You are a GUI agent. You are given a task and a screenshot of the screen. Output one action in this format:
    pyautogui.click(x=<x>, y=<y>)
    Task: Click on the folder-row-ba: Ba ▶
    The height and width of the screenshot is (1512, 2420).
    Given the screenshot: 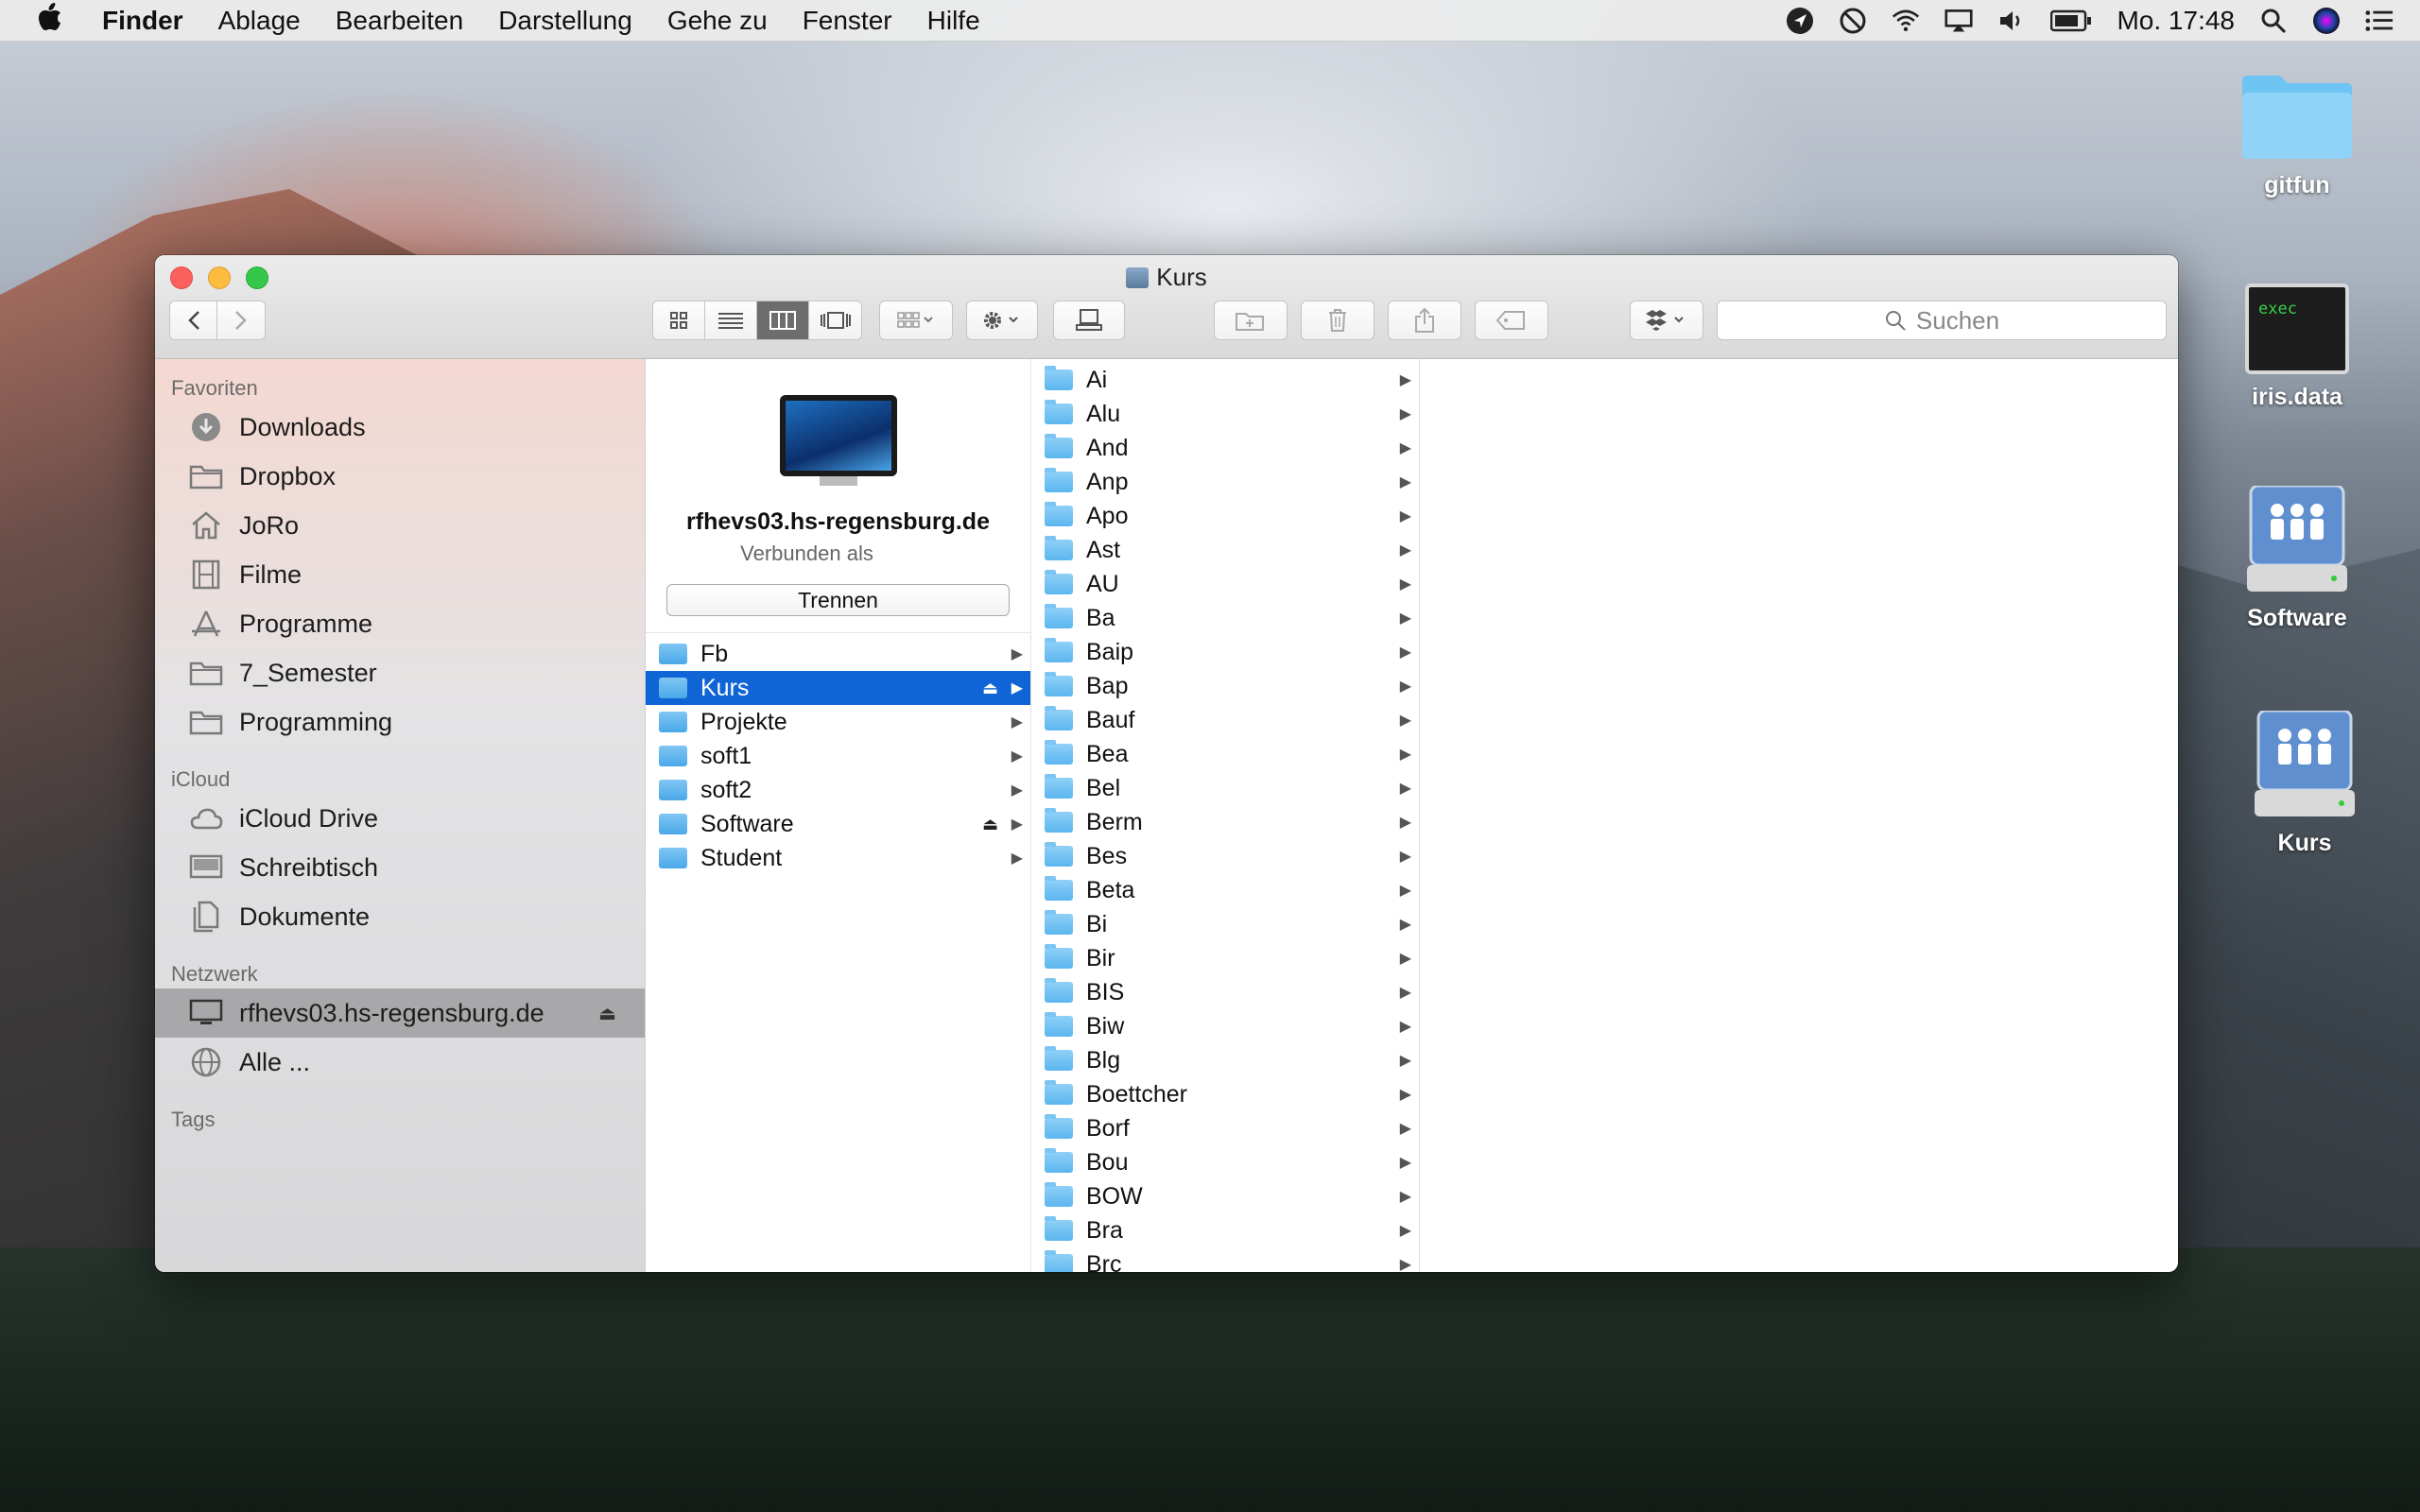 What is the action you would take?
    pyautogui.click(x=1225, y=618)
    